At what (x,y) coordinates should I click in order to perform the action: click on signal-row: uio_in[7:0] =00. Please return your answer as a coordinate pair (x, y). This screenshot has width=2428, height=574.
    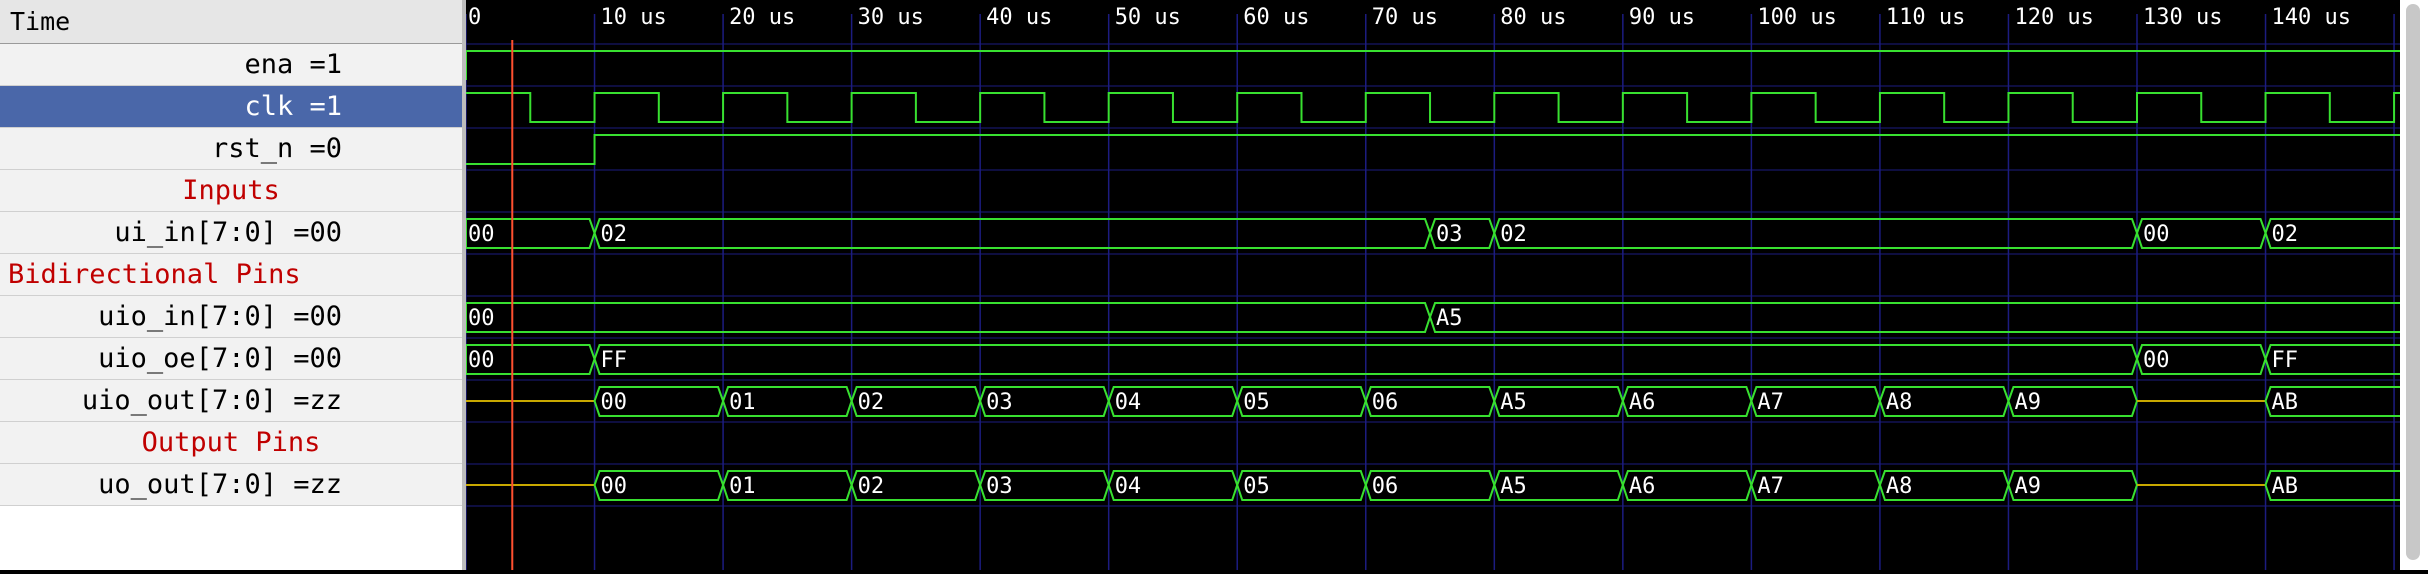
    Looking at the image, I should click on (231, 317).